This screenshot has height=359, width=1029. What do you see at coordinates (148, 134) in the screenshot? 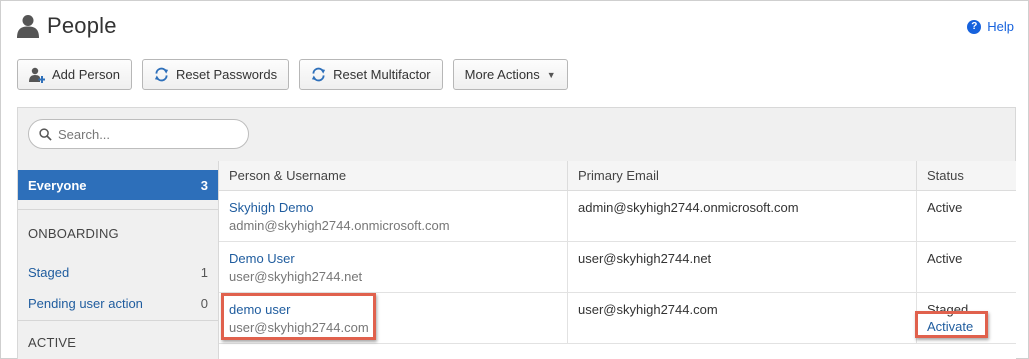
I see `search-input` at bounding box center [148, 134].